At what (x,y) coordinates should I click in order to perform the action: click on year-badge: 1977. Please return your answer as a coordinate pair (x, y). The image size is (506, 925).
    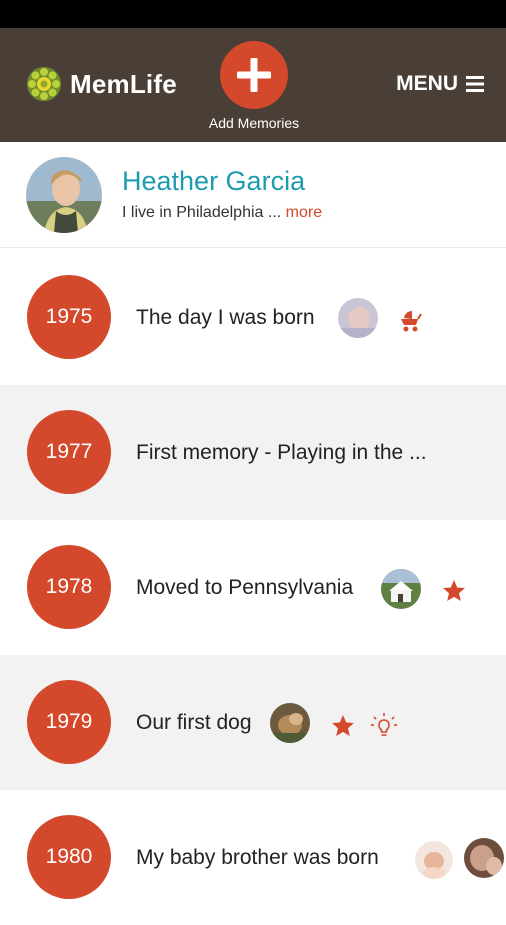
    Looking at the image, I should click on (69, 452).